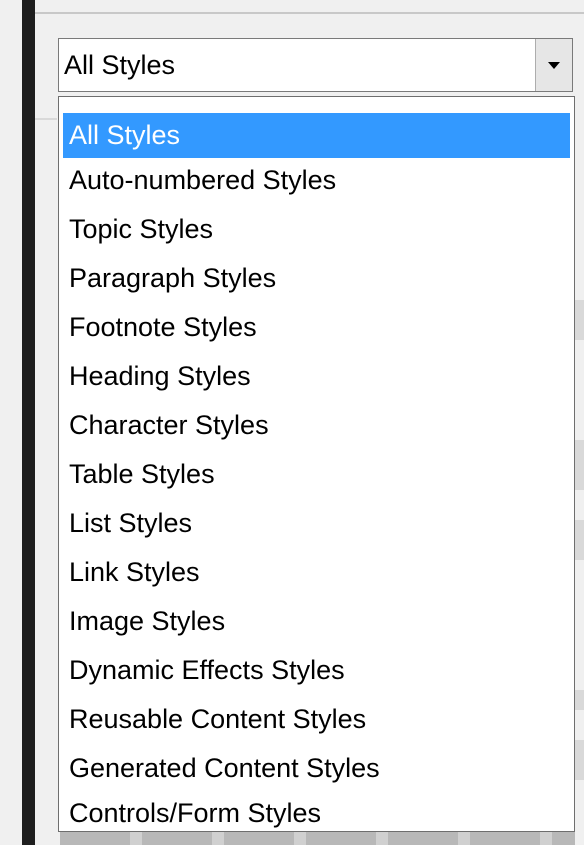 This screenshot has height=845, width=584. What do you see at coordinates (120, 65) in the screenshot?
I see `style-filter-value: All Styles` at bounding box center [120, 65].